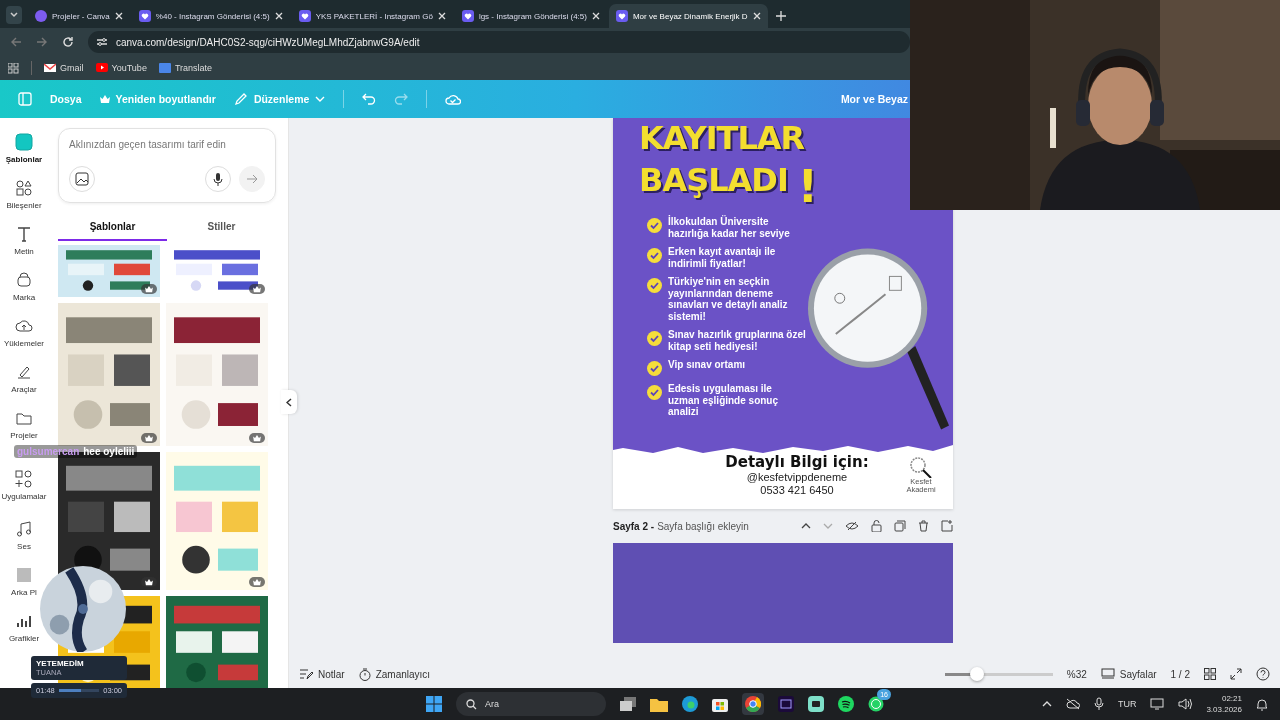 The image size is (1280, 720). What do you see at coordinates (998, 674) in the screenshot?
I see `zoom-slider` at bounding box center [998, 674].